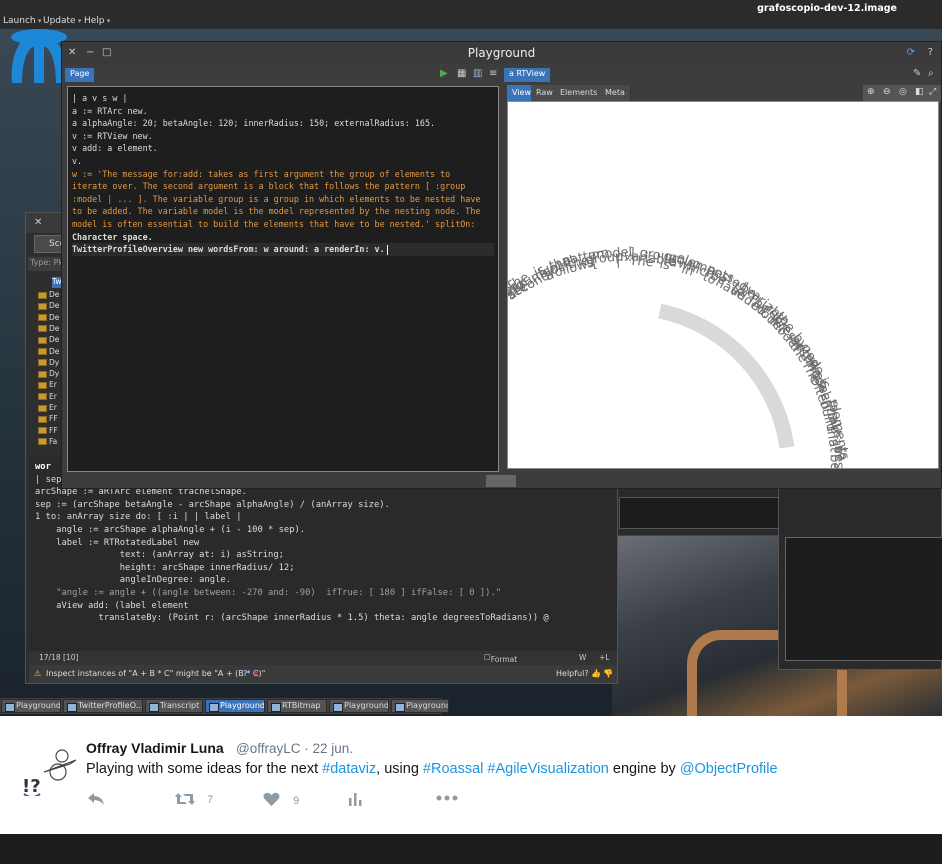 This screenshot has height=864, width=942. I want to click on wrap-toggle: W, so click(582, 657).